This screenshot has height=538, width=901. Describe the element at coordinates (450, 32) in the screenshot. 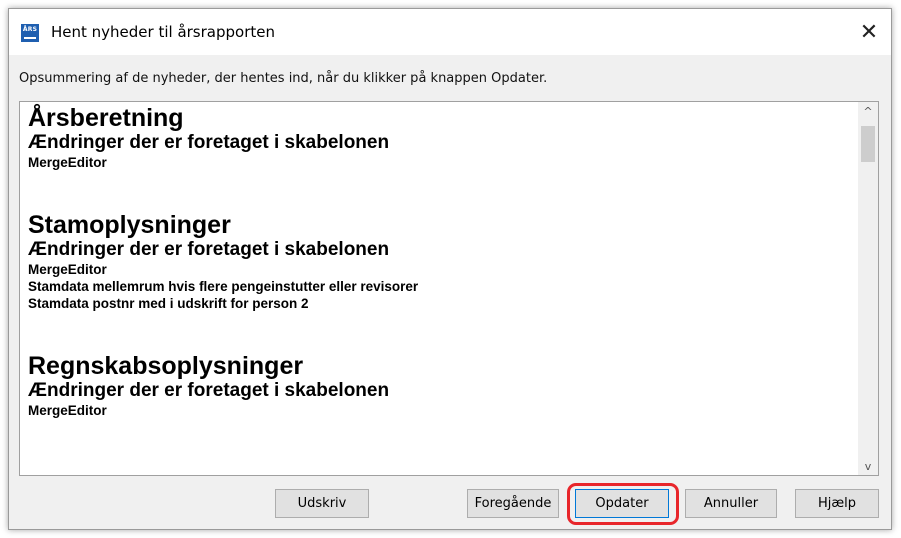

I see `title-bar: ÅRS Hent nyheder til årsrapporten ✕` at that location.